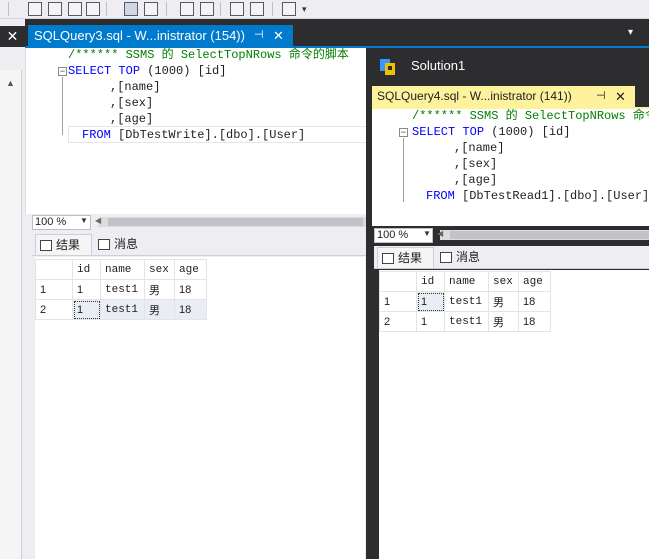  Describe the element at coordinates (289, 9) in the screenshot. I see `template-icon` at that location.